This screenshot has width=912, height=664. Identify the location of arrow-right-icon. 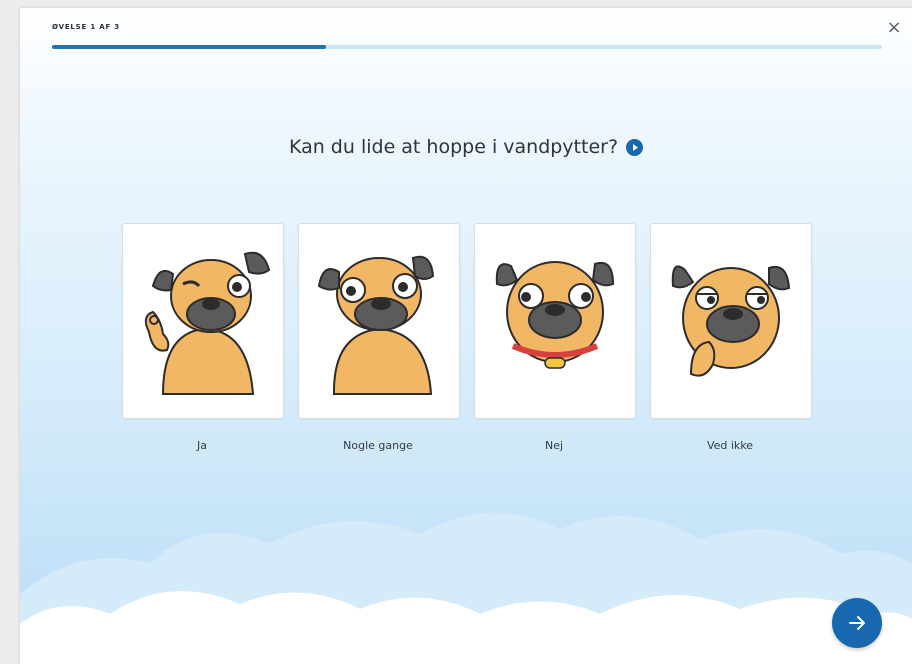
(857, 623).